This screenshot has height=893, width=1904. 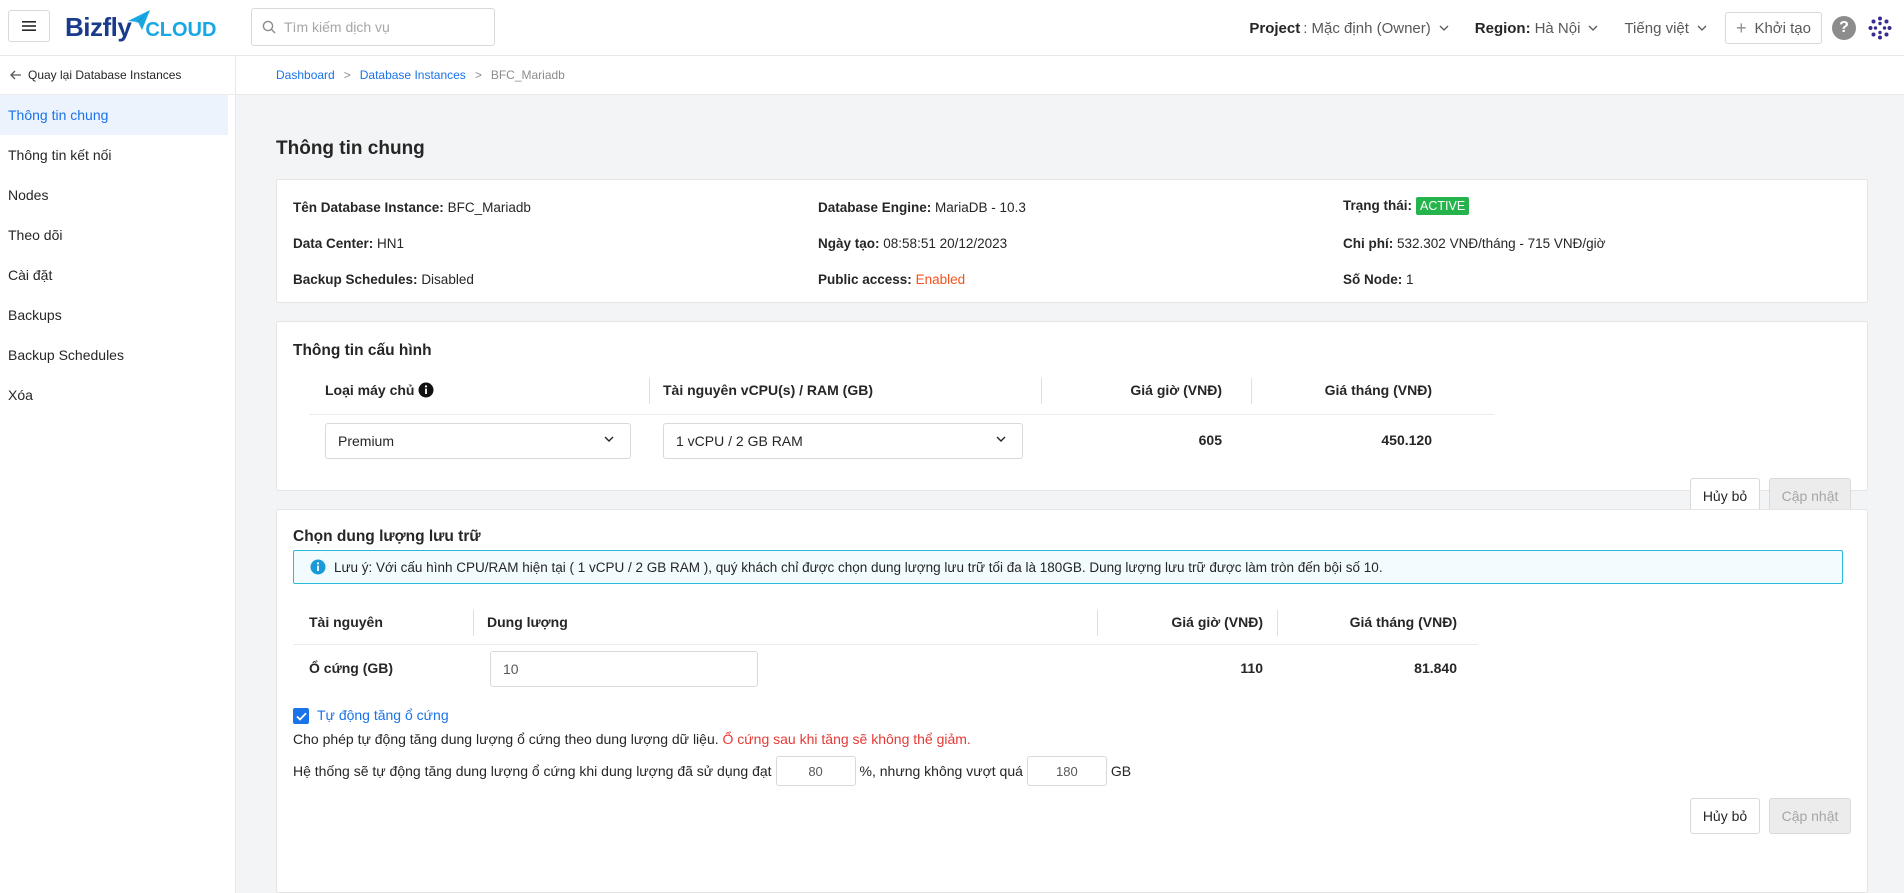 I want to click on threshold-percent-input, so click(x=815, y=771).